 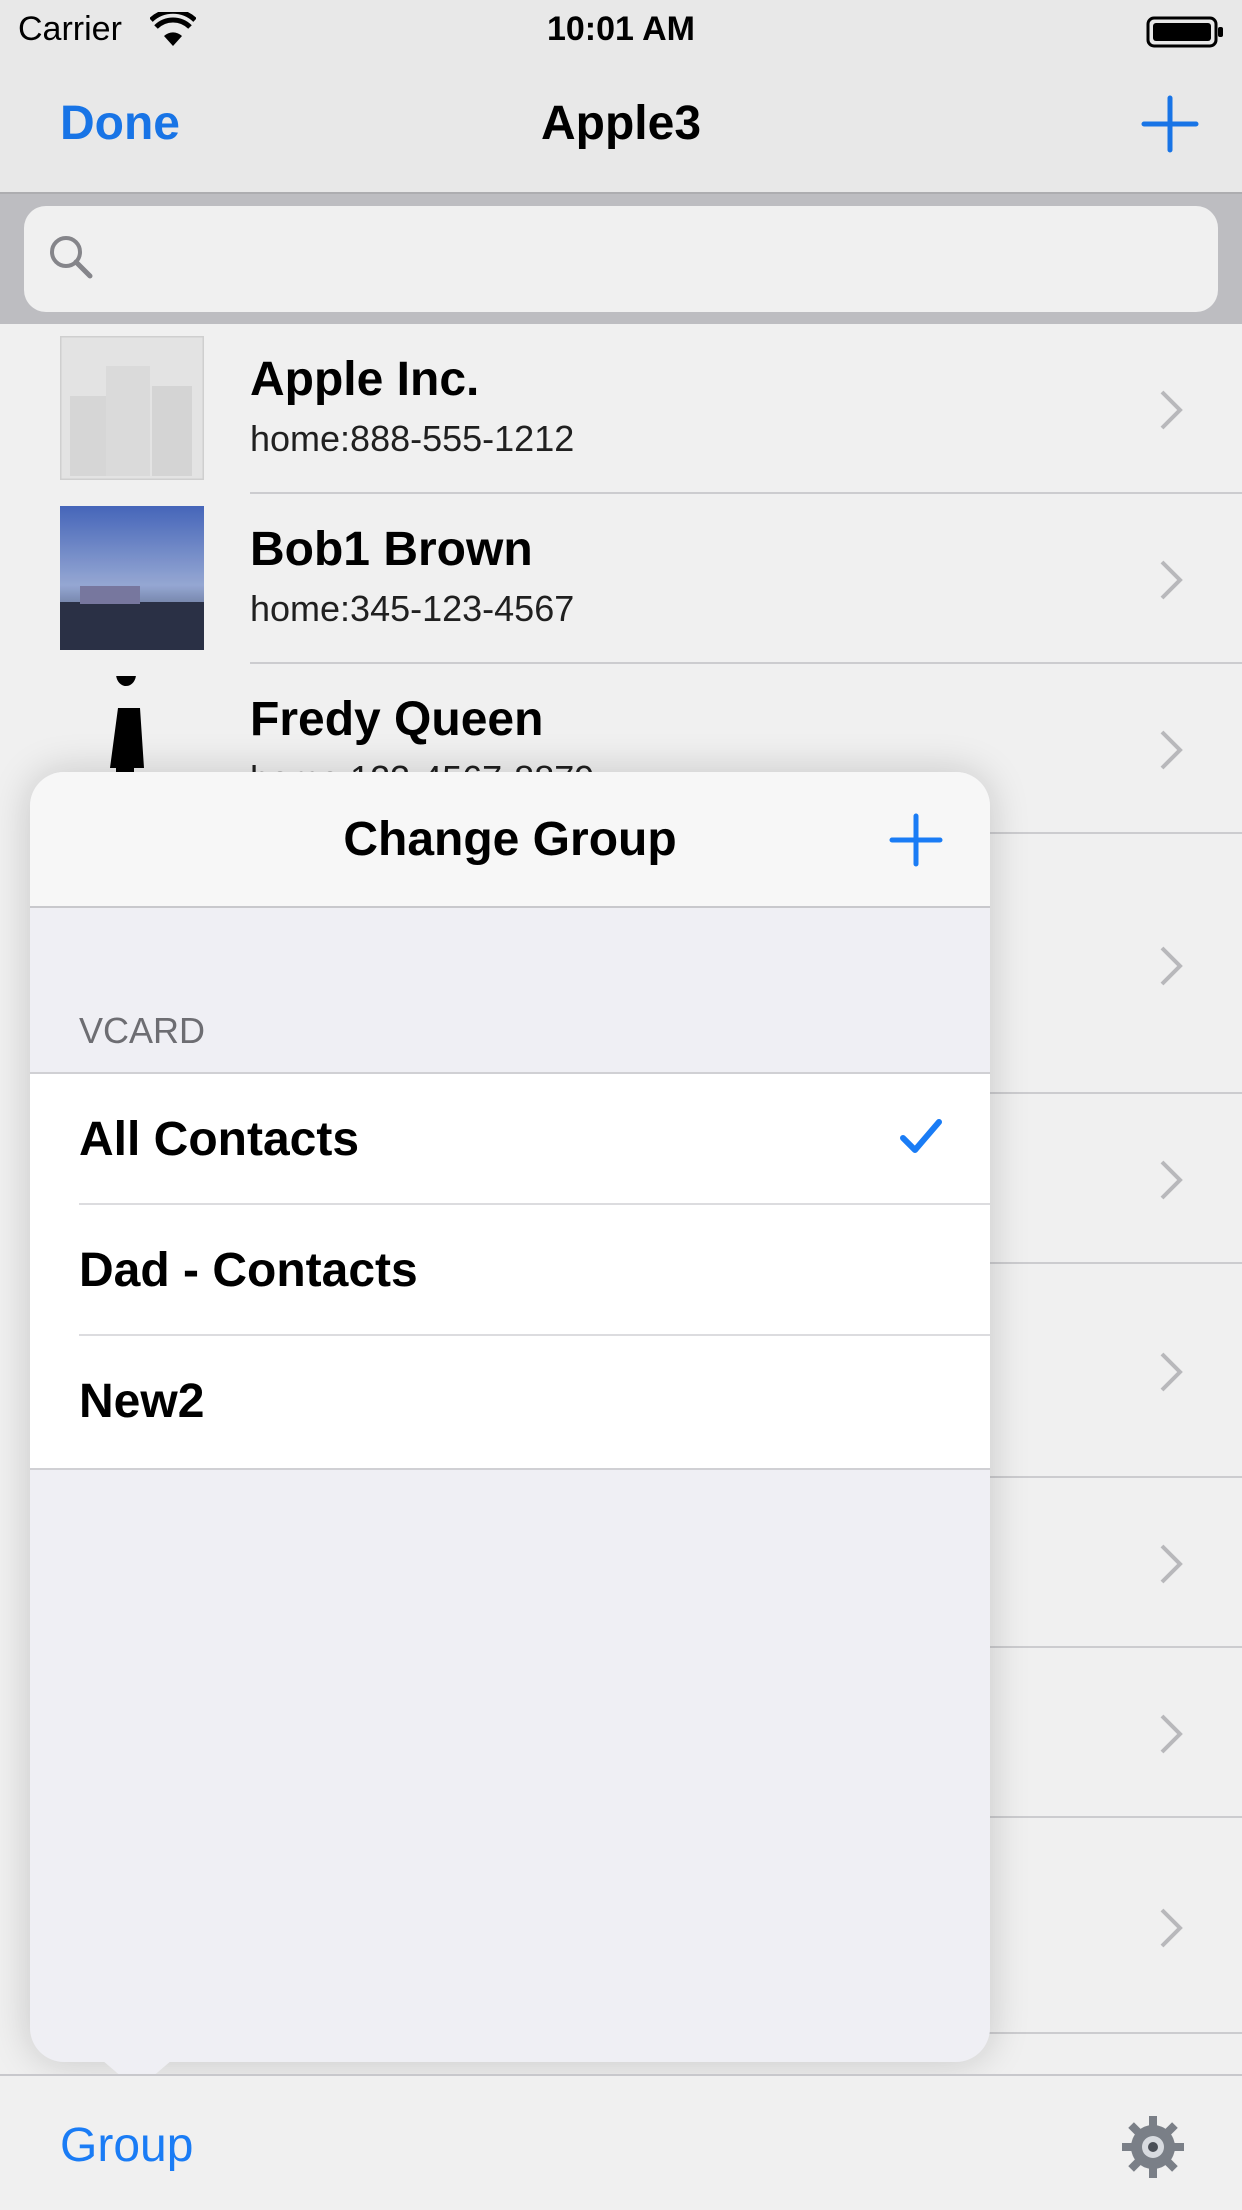 What do you see at coordinates (916, 840) in the screenshot?
I see `plus-icon` at bounding box center [916, 840].